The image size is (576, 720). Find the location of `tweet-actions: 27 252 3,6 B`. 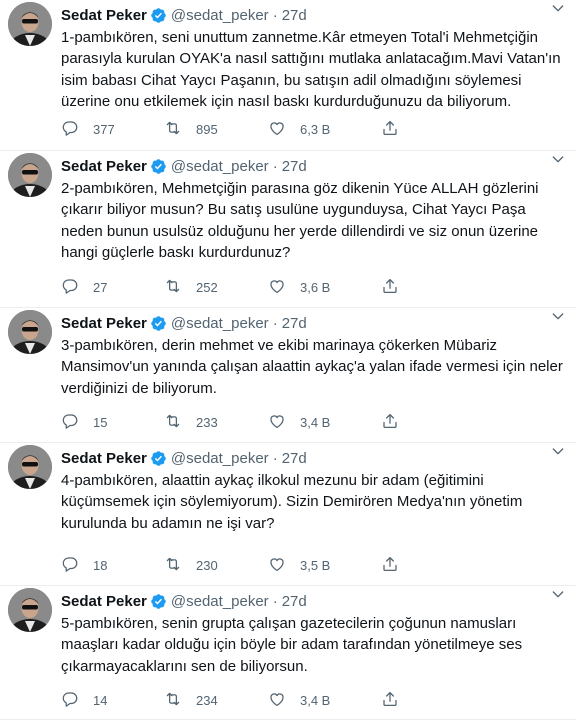

tweet-actions: 27 252 3,6 B is located at coordinates (318, 287).